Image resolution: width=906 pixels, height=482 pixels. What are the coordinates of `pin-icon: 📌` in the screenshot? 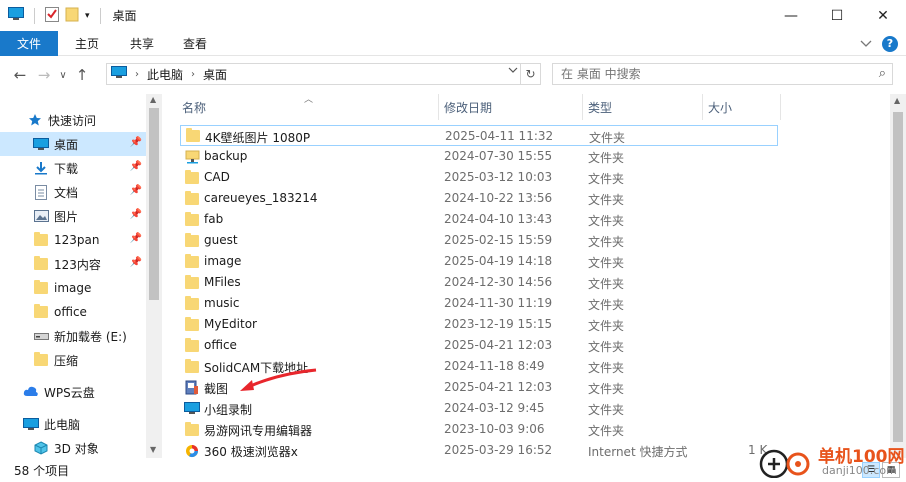 It's located at (135, 214).